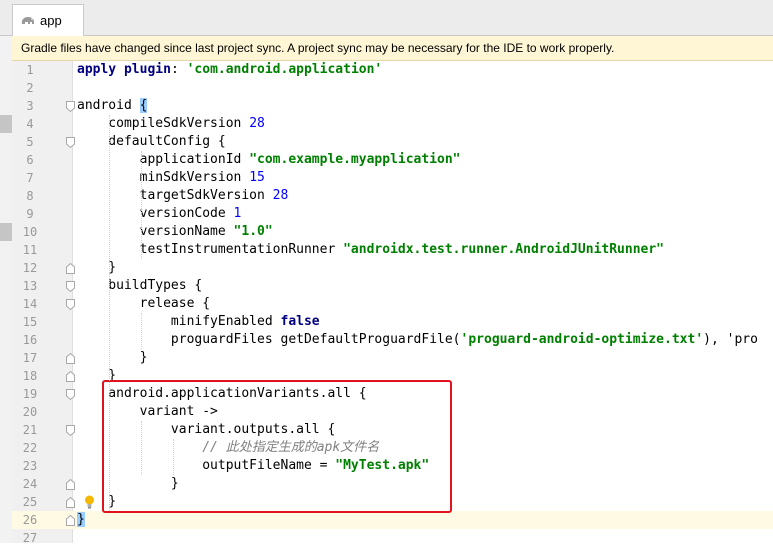  Describe the element at coordinates (30, 124) in the screenshot. I see `line-number: 4` at that location.